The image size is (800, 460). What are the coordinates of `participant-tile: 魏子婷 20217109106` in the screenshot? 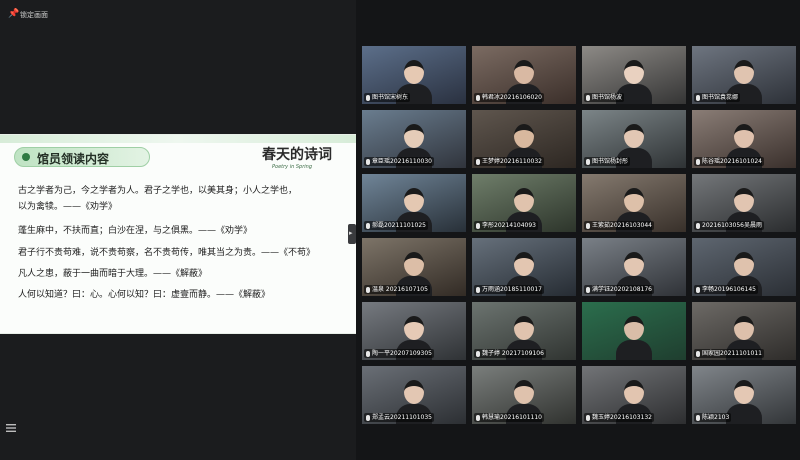 It's located at (524, 331).